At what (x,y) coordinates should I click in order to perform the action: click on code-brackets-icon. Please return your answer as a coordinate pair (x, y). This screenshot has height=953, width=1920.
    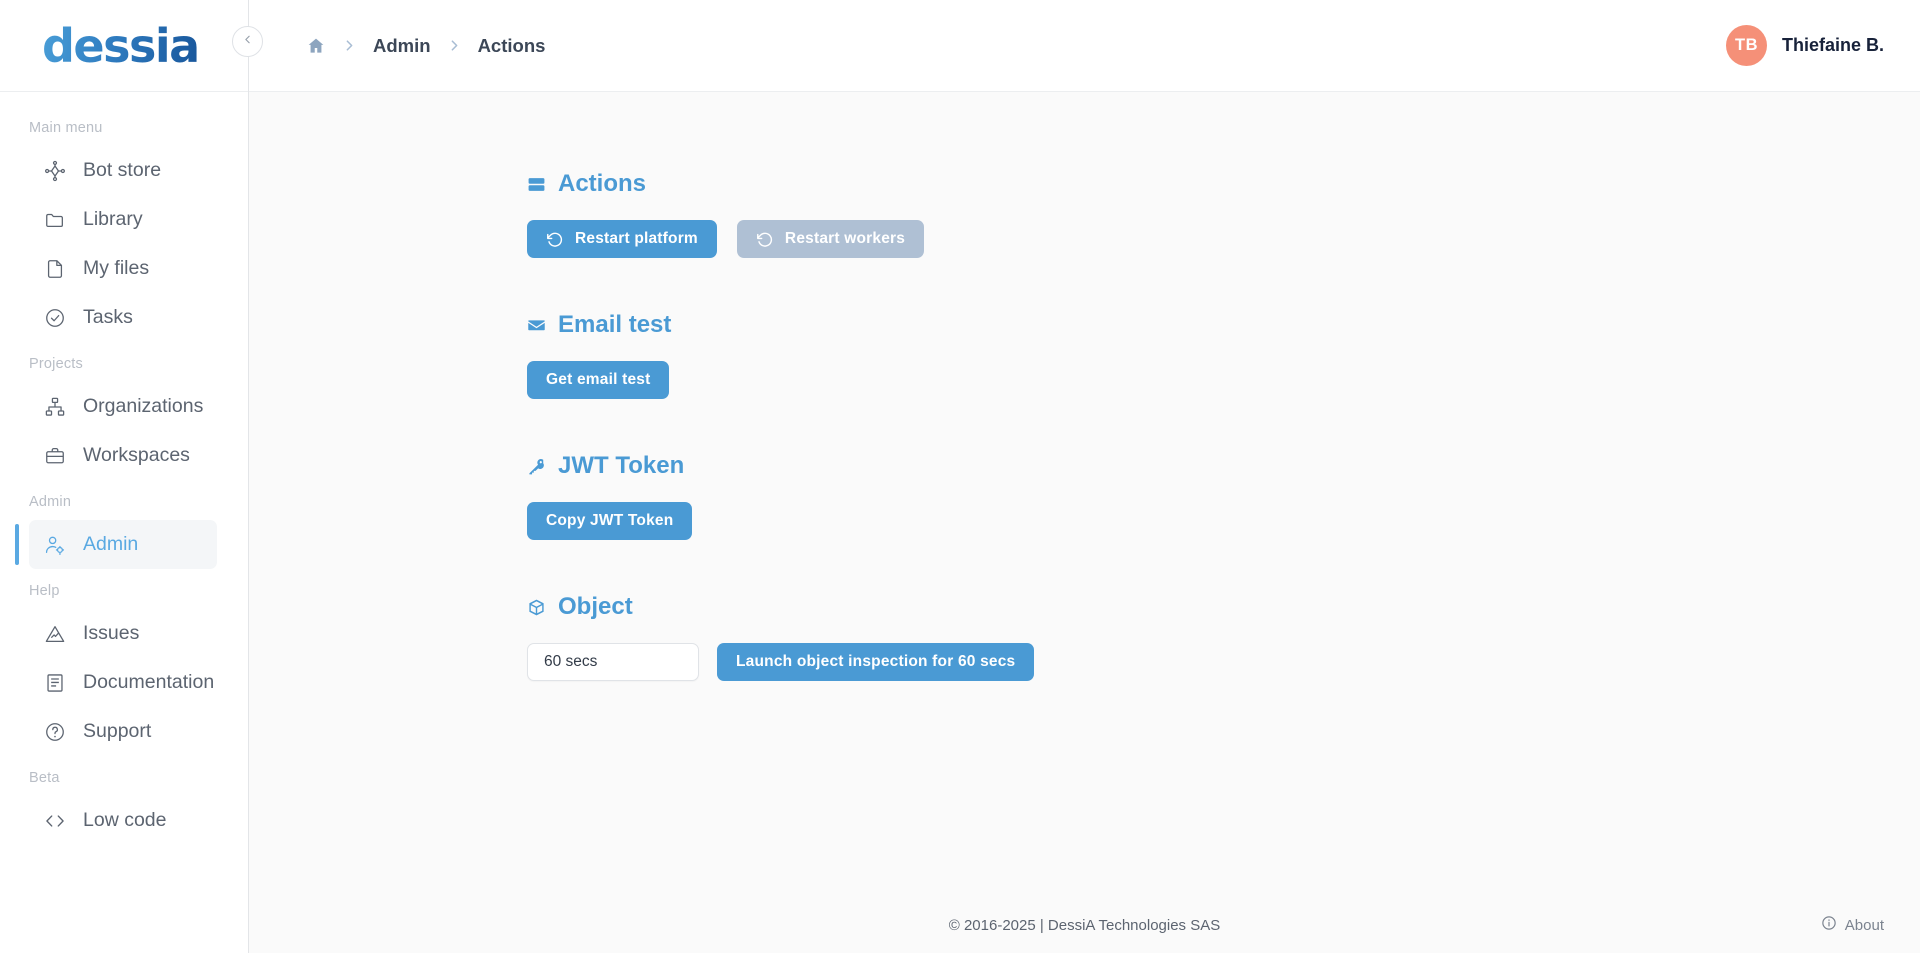
    Looking at the image, I should click on (54, 820).